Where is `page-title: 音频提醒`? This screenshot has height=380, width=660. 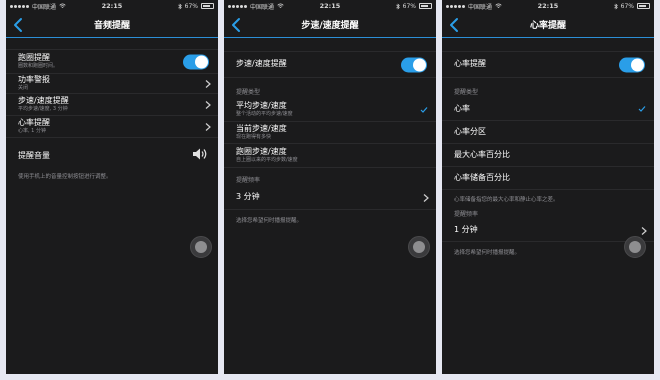 page-title: 音频提醒 is located at coordinates (111, 26).